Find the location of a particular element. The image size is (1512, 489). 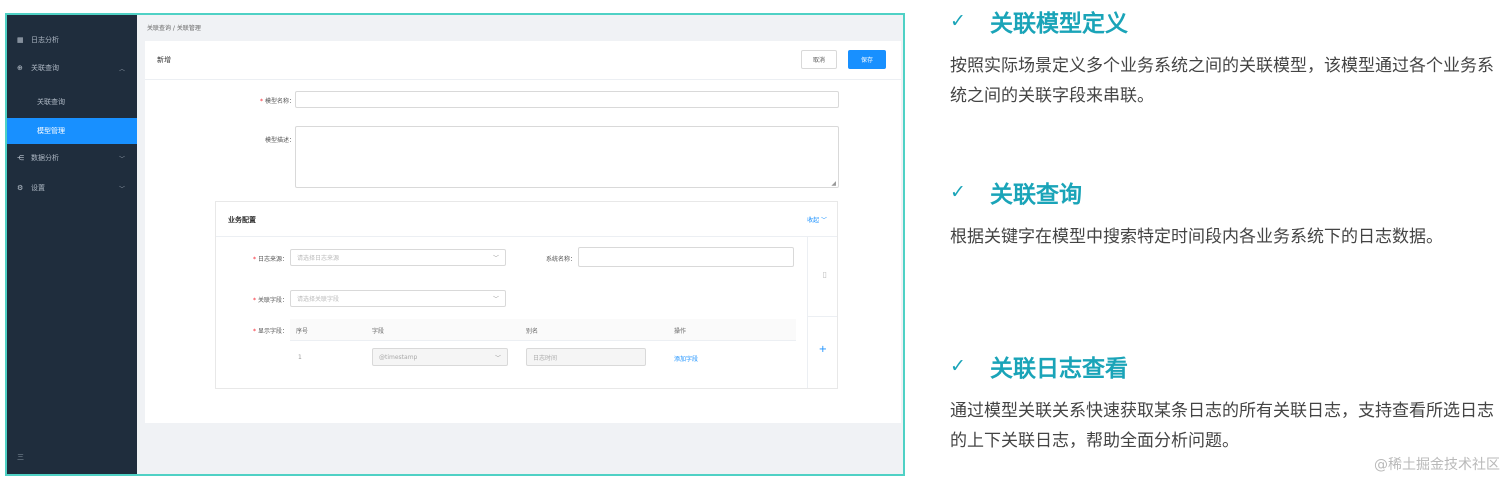

system-name-label: 系统名称： is located at coordinates (560, 259).